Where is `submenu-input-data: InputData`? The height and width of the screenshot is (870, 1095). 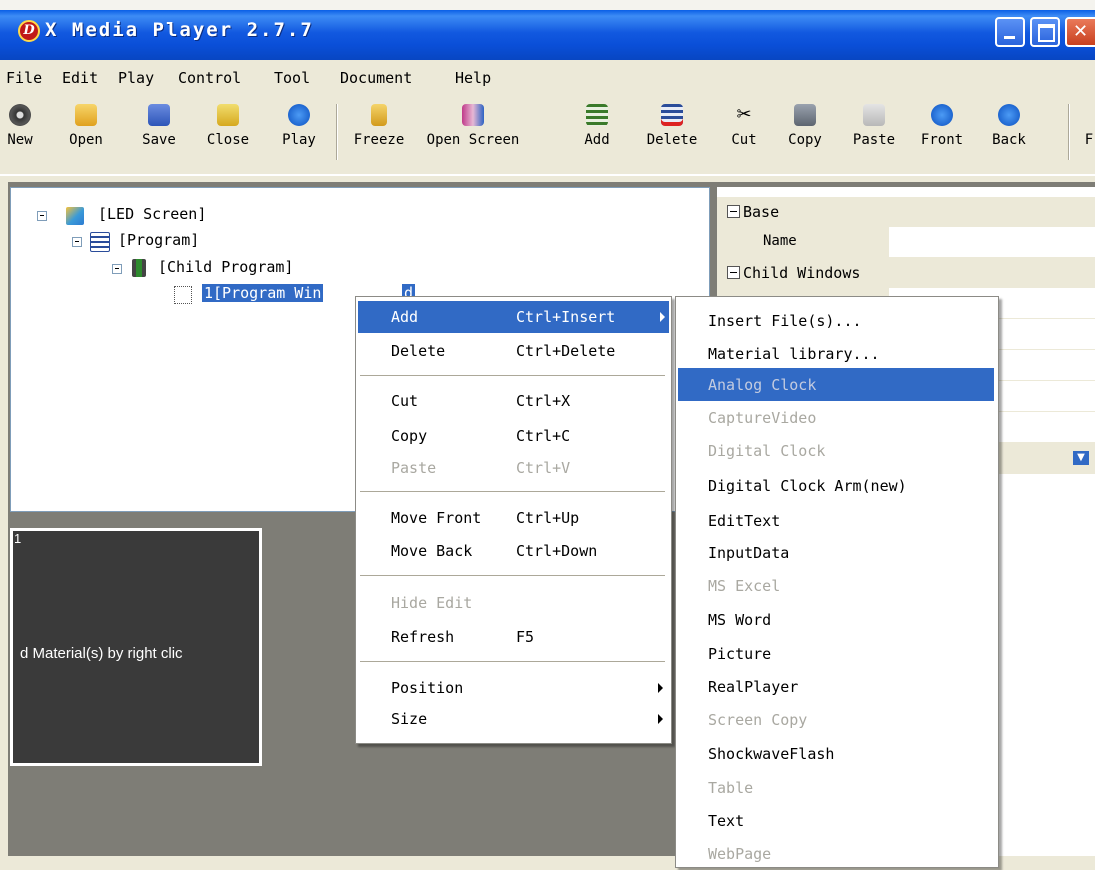
submenu-input-data: InputData is located at coordinates (836, 552).